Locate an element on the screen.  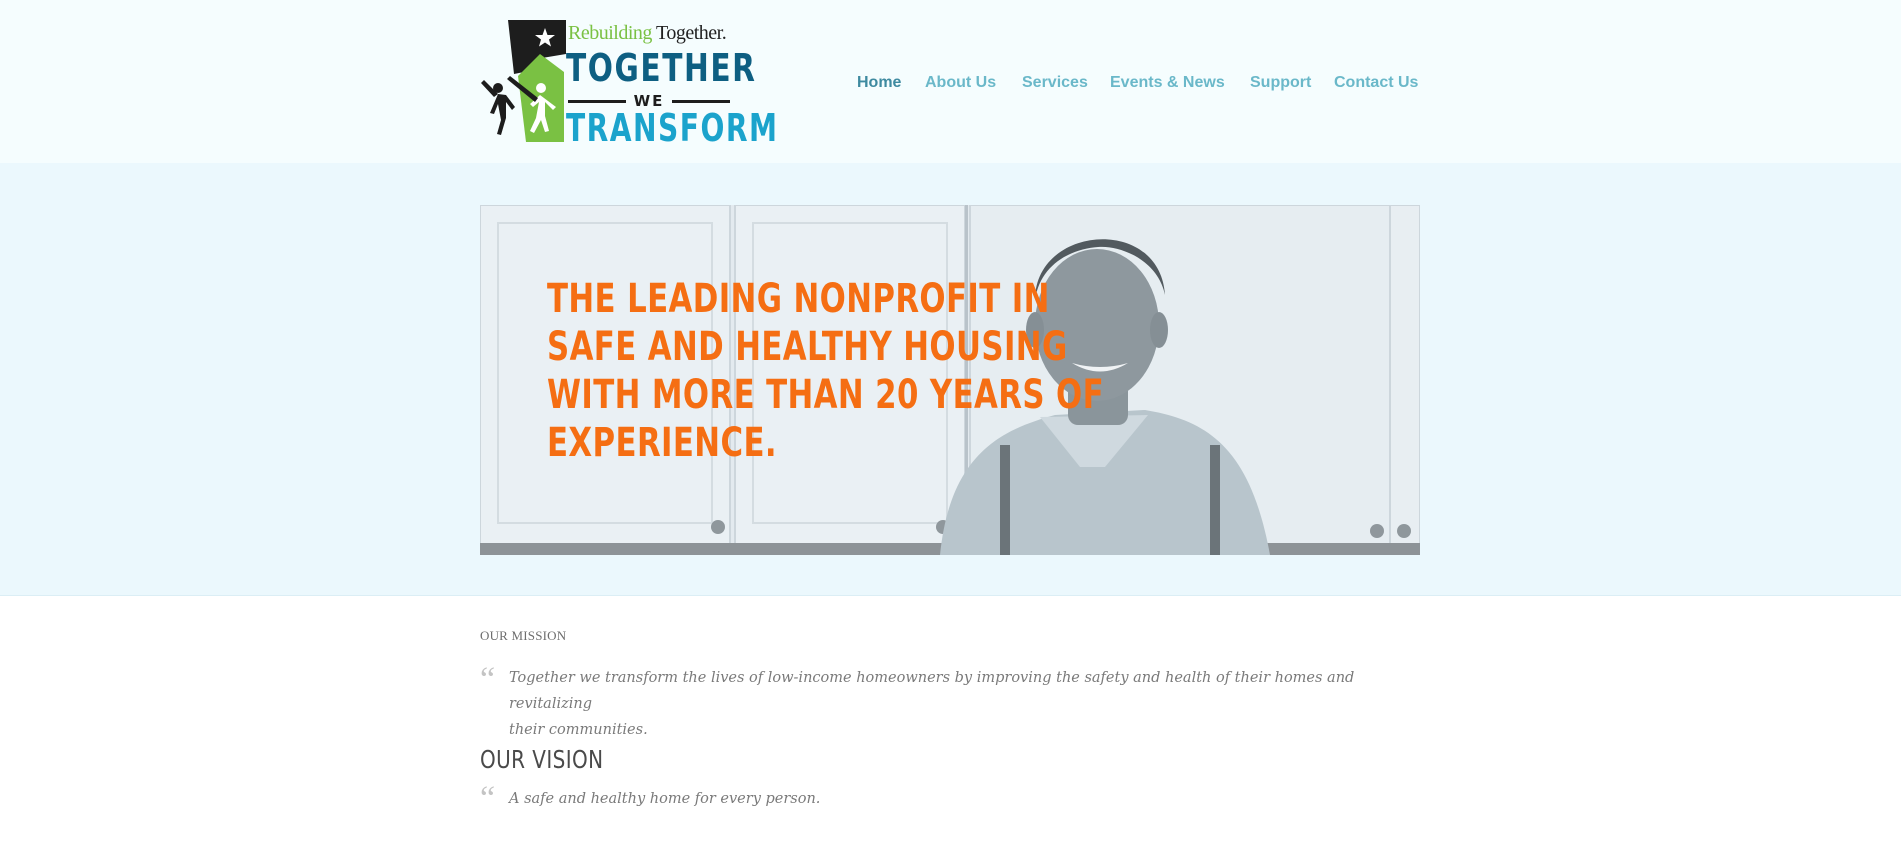
mission-label: OUR MISSION is located at coordinates (523, 635).